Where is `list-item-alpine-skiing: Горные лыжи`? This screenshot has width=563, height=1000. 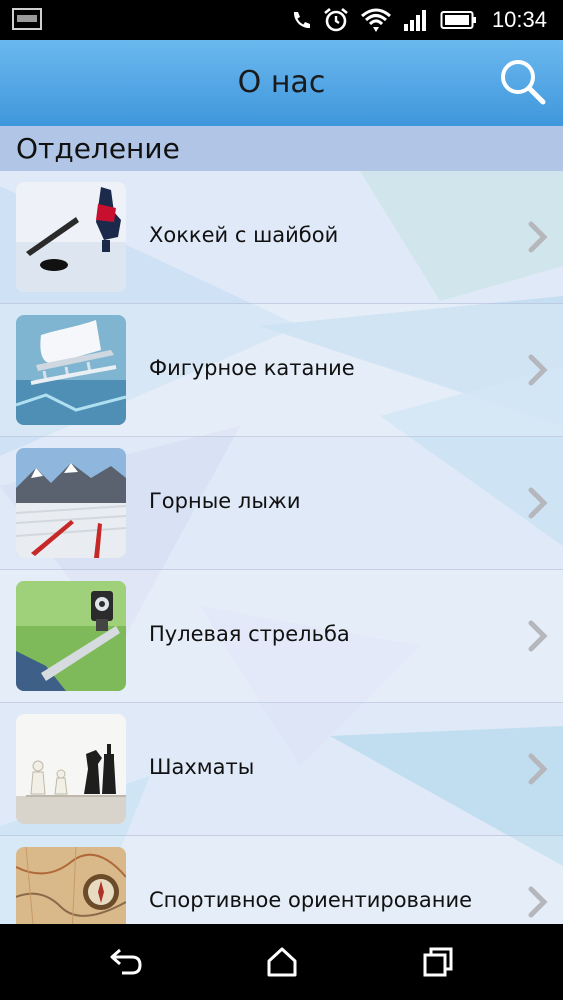 list-item-alpine-skiing: Горные лыжи is located at coordinates (281, 503).